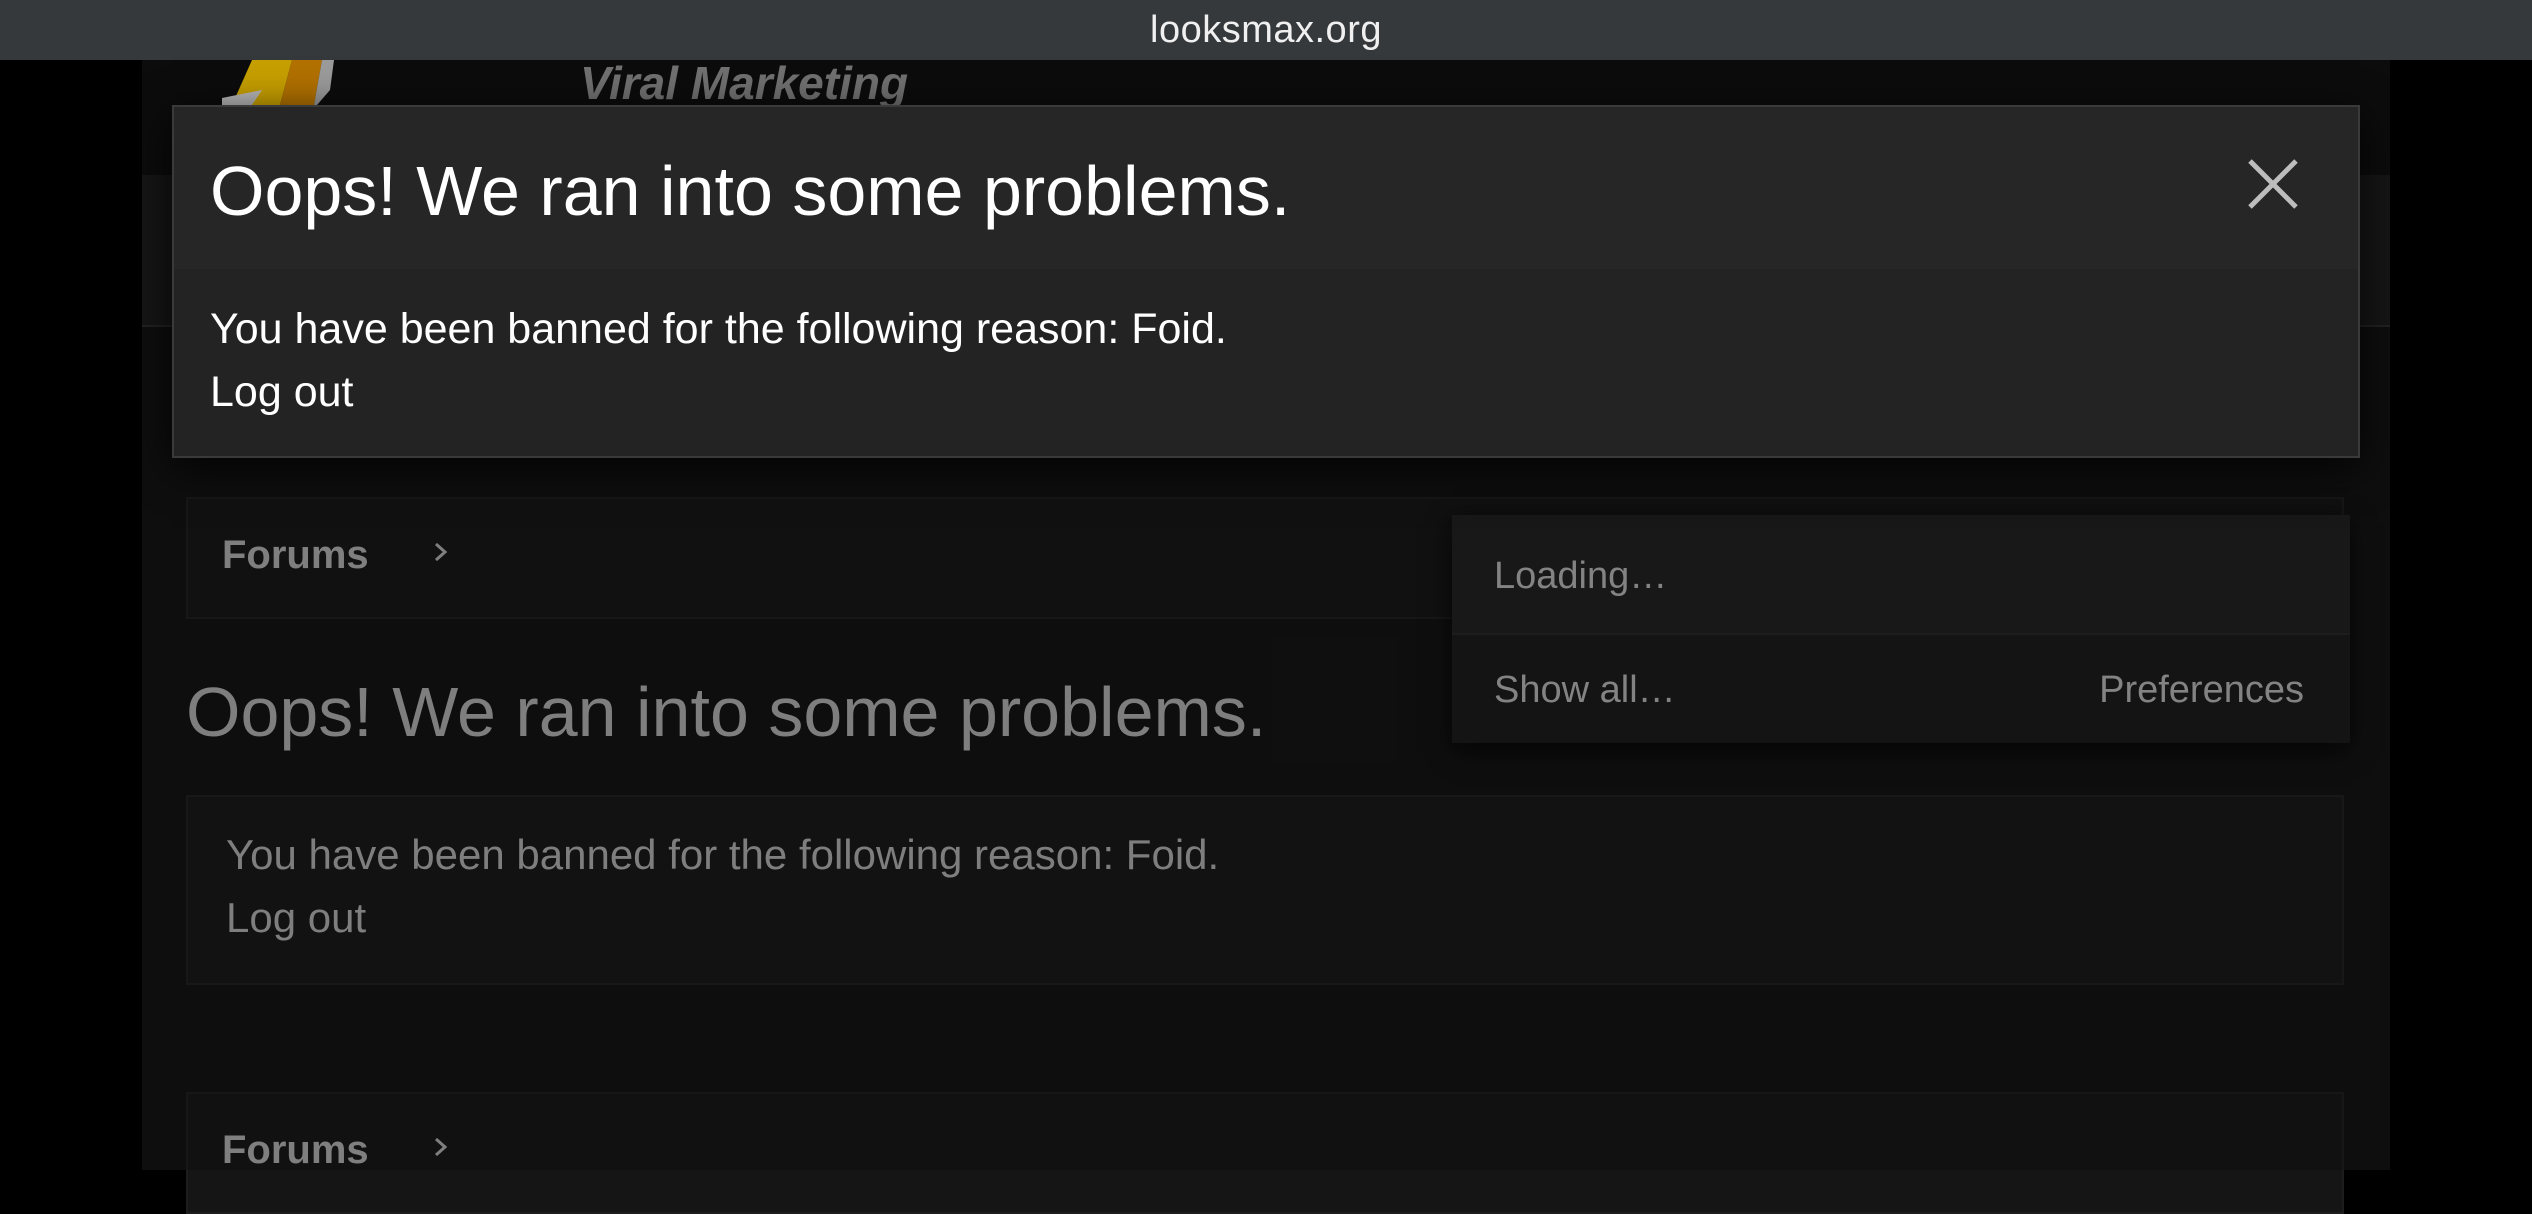 Image resolution: width=2532 pixels, height=1214 pixels. I want to click on url-text: looksmax.org, so click(1266, 29).